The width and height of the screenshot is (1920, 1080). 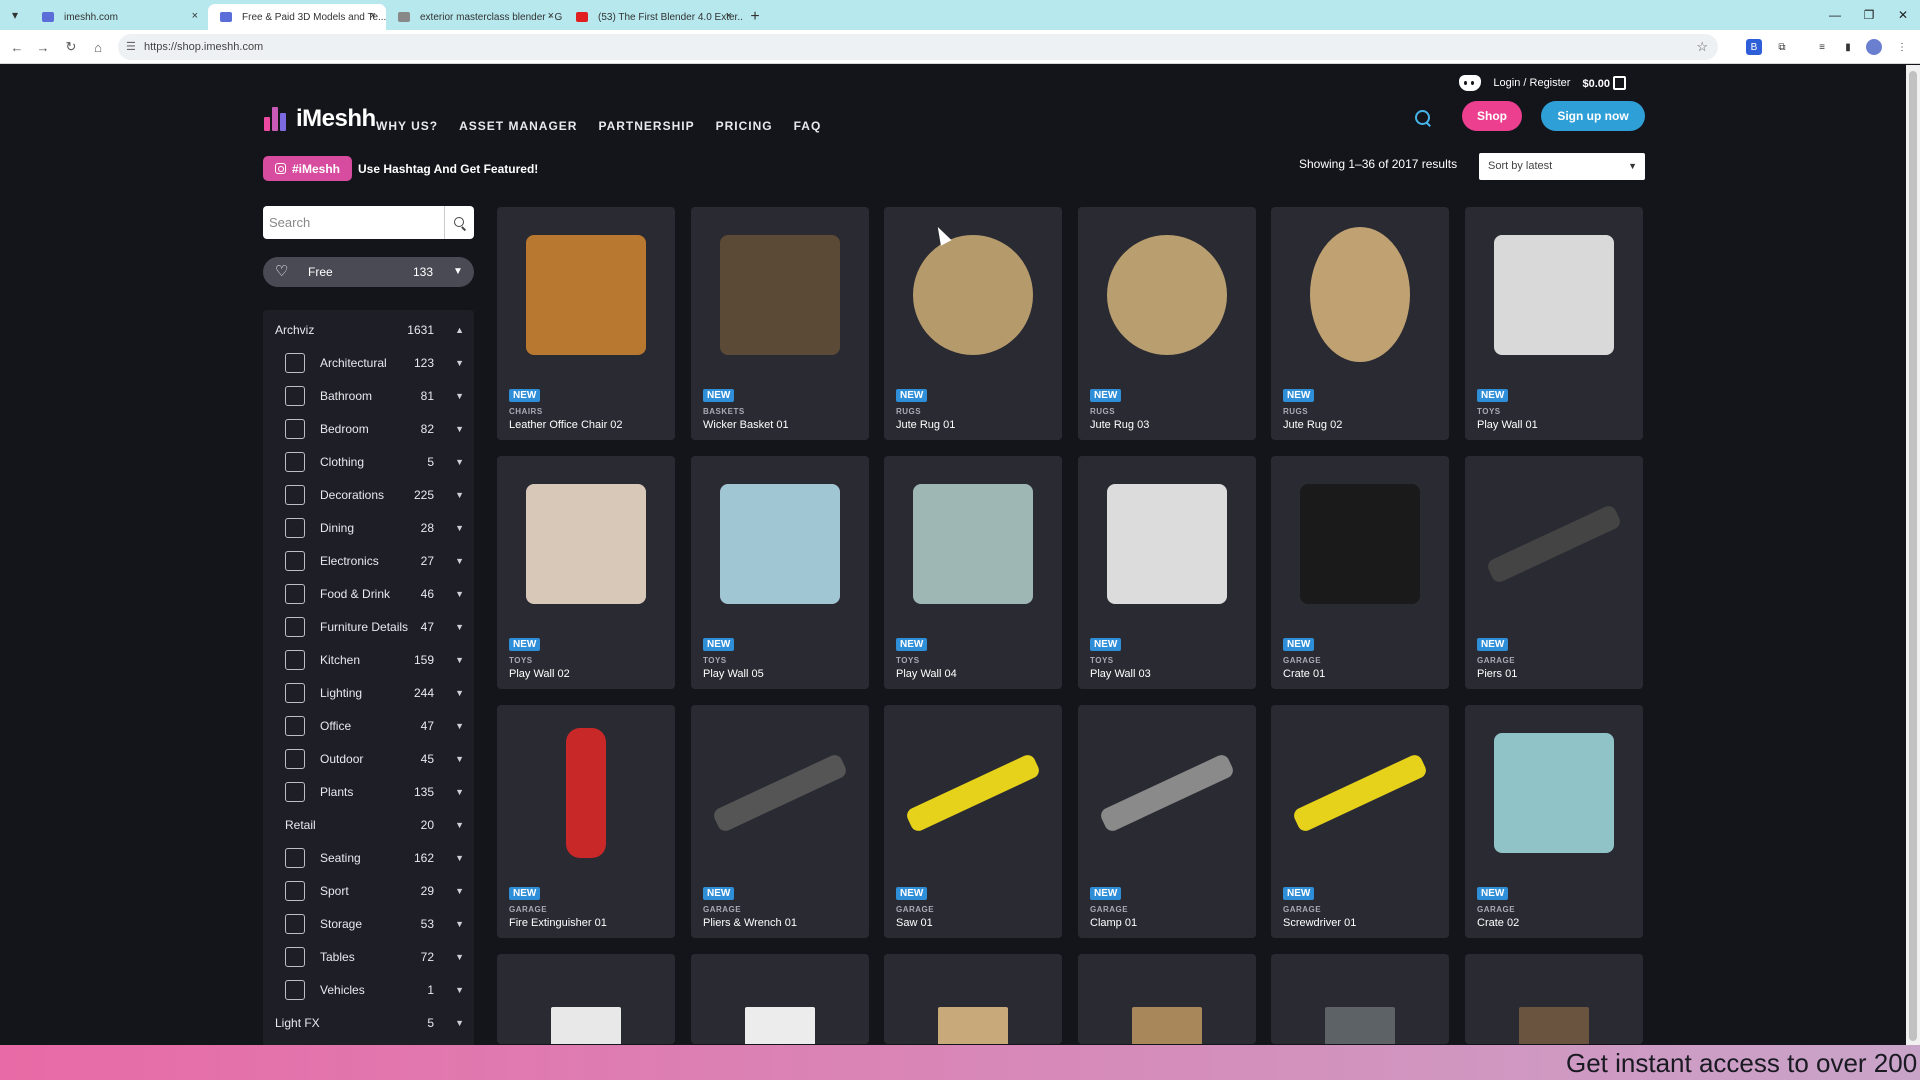 I want to click on product-card: NEW BASKETS Wicker Basket 01, so click(x=780, y=323).